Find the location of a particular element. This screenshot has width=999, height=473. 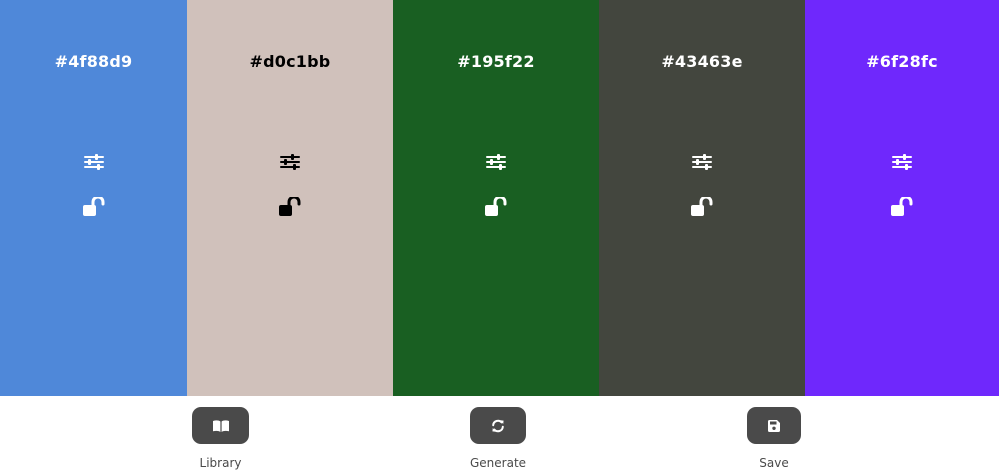

hex-label: #6f28fc is located at coordinates (902, 61).